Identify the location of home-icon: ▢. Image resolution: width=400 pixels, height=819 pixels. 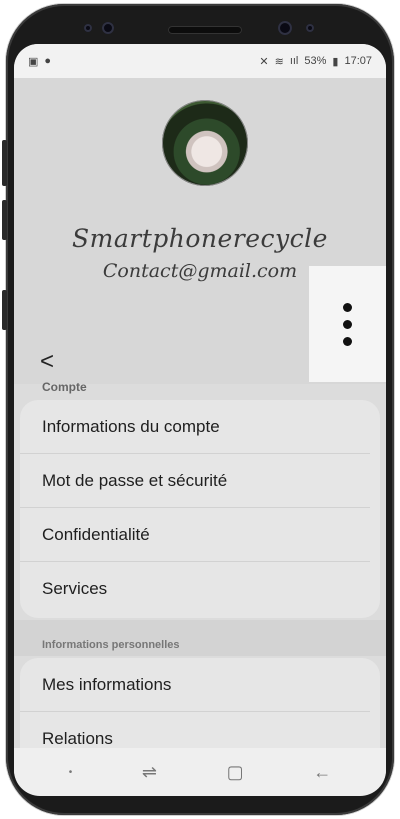
(235, 772).